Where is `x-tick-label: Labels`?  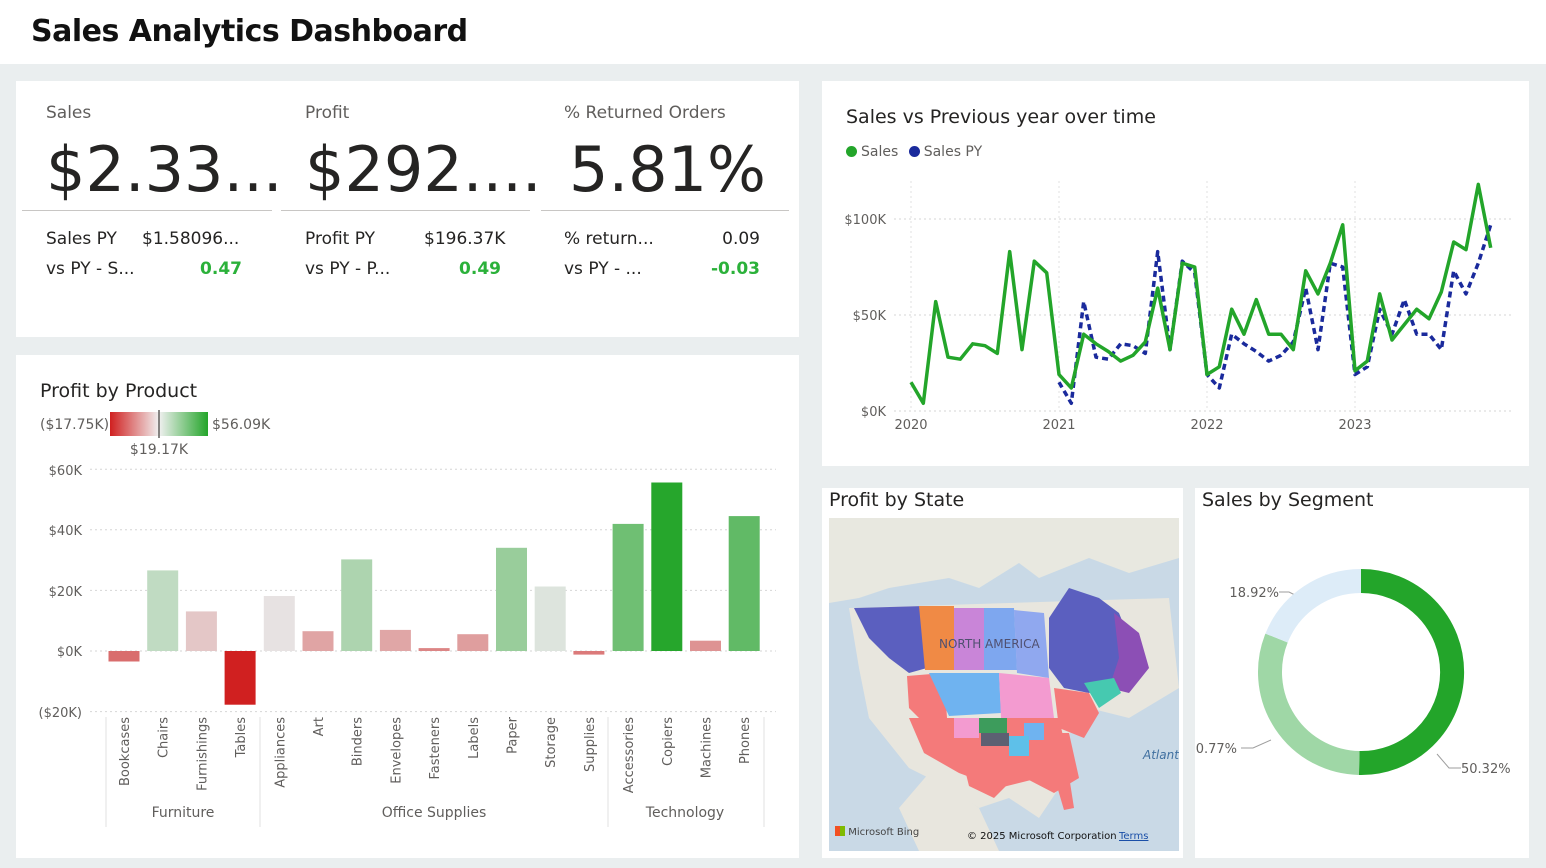 x-tick-label: Labels is located at coordinates (474, 738).